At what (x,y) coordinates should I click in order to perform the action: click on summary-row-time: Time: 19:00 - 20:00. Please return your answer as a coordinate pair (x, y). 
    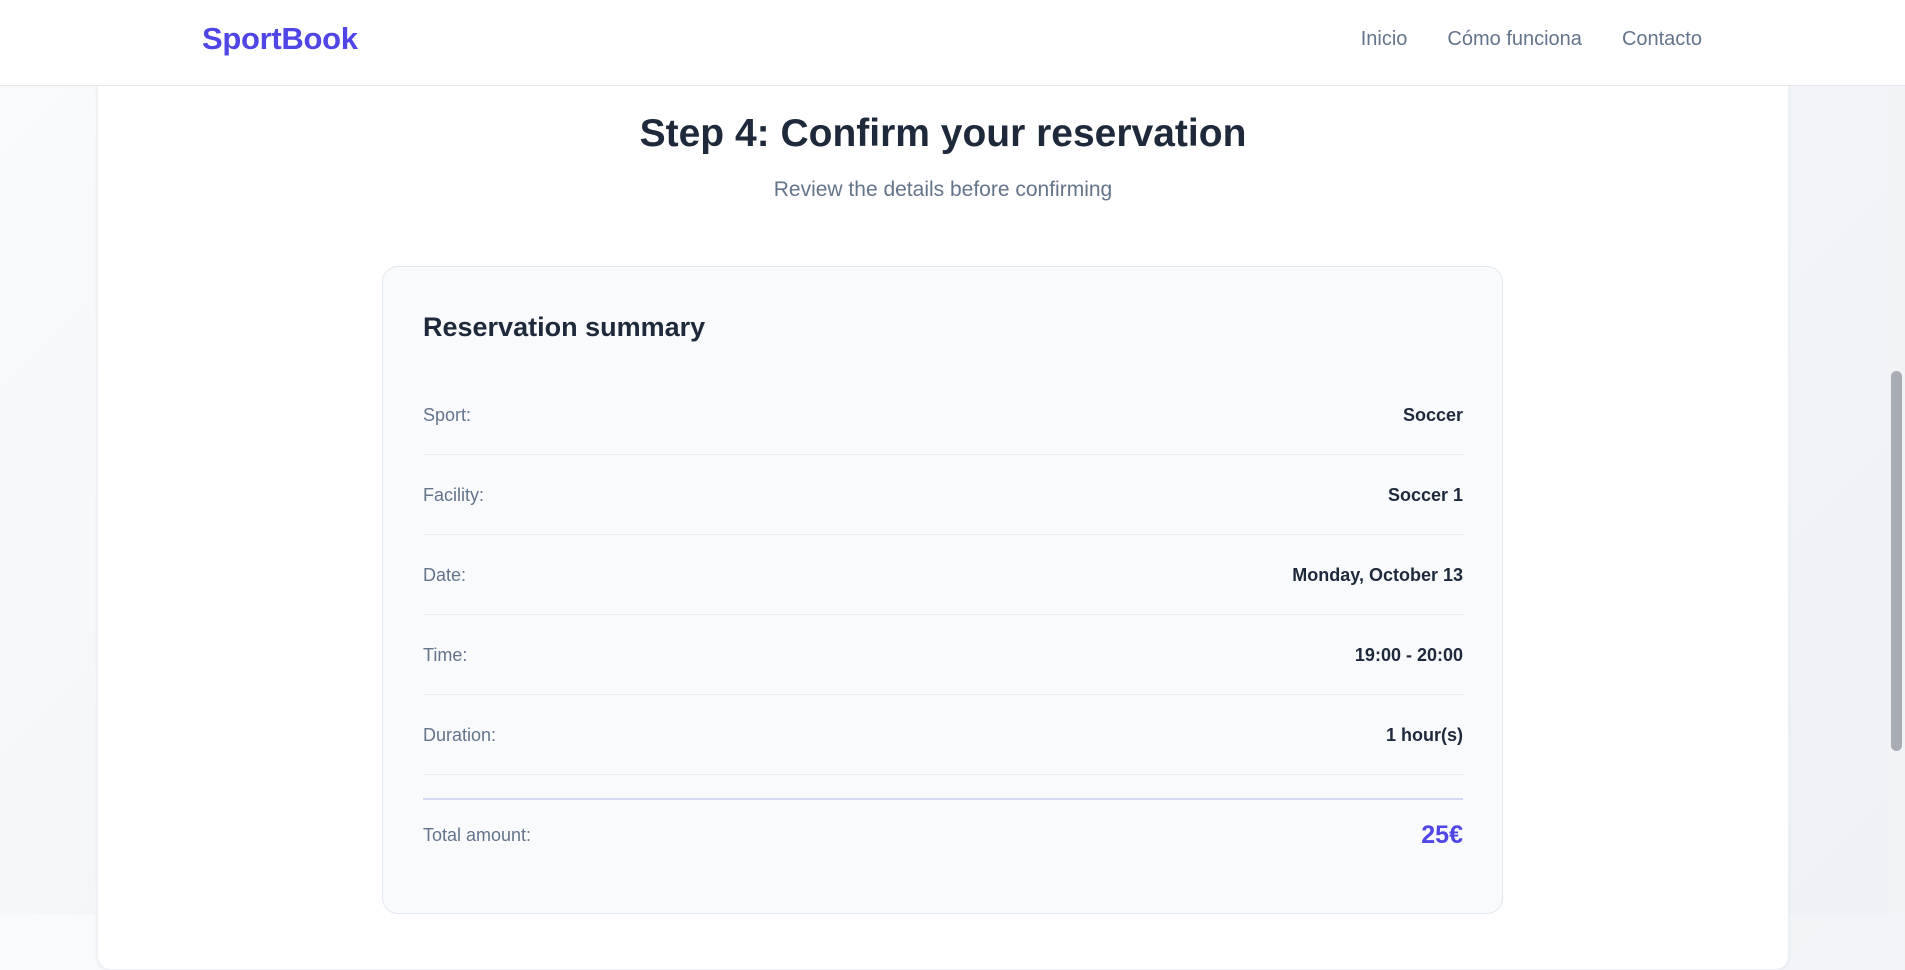
    Looking at the image, I should click on (943, 655).